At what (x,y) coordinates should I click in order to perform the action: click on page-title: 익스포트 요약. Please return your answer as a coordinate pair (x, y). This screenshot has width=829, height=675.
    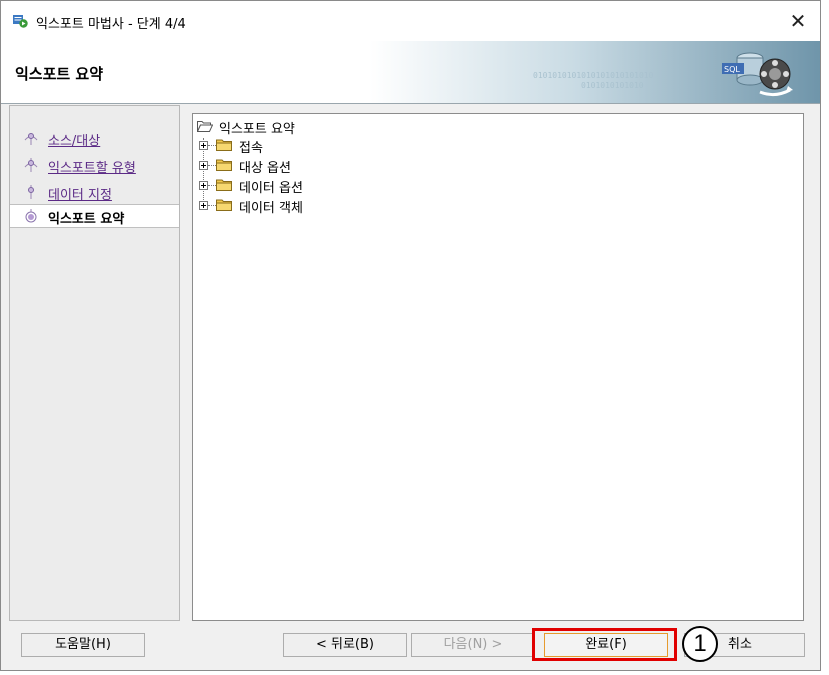
    Looking at the image, I should click on (59, 74).